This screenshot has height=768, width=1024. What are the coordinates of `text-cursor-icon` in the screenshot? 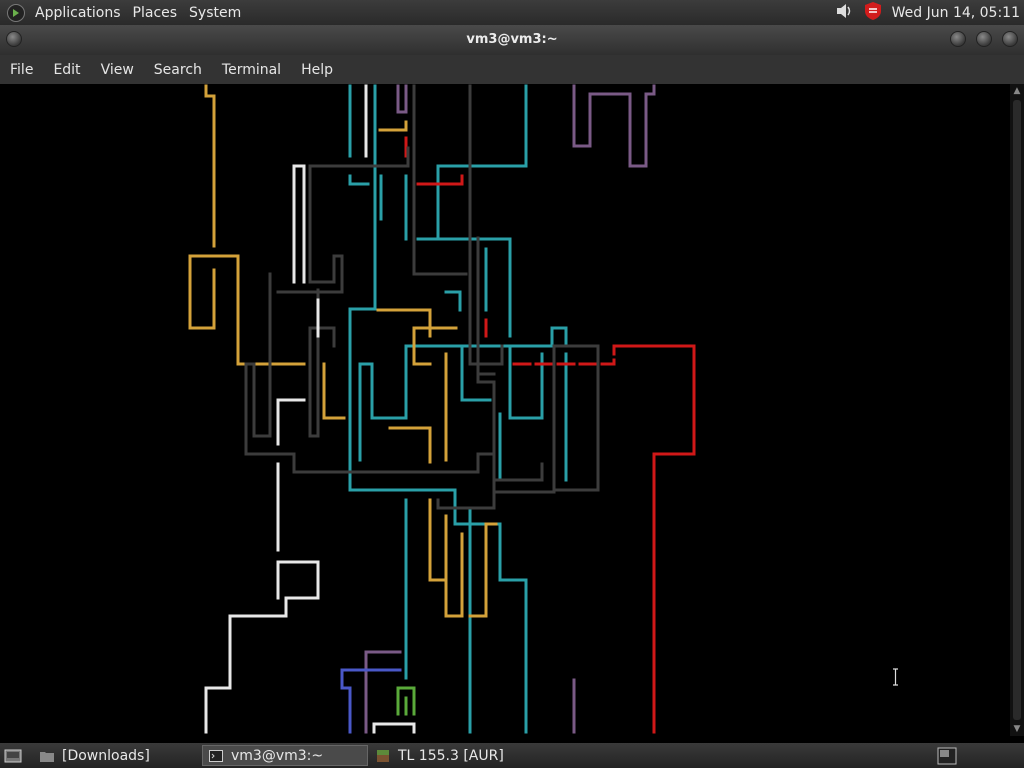 It's located at (895, 677).